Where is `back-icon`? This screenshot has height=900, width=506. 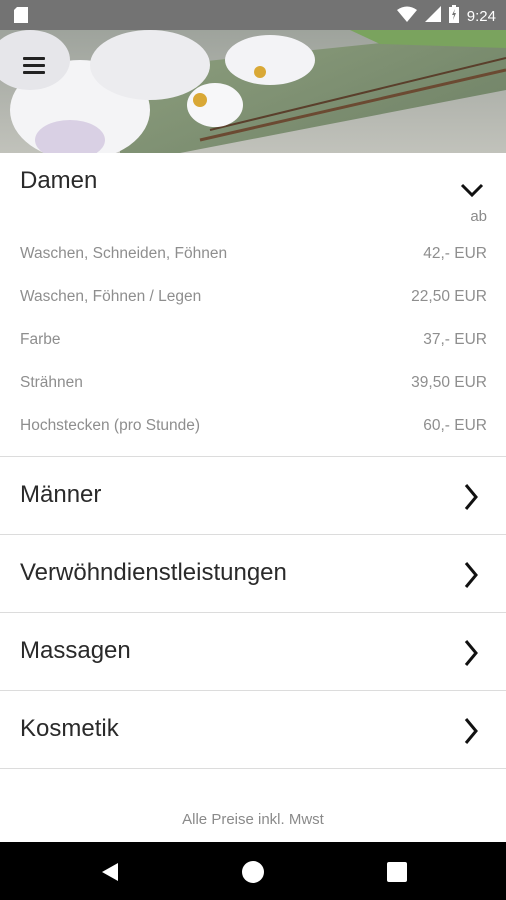
back-icon is located at coordinates (111, 872).